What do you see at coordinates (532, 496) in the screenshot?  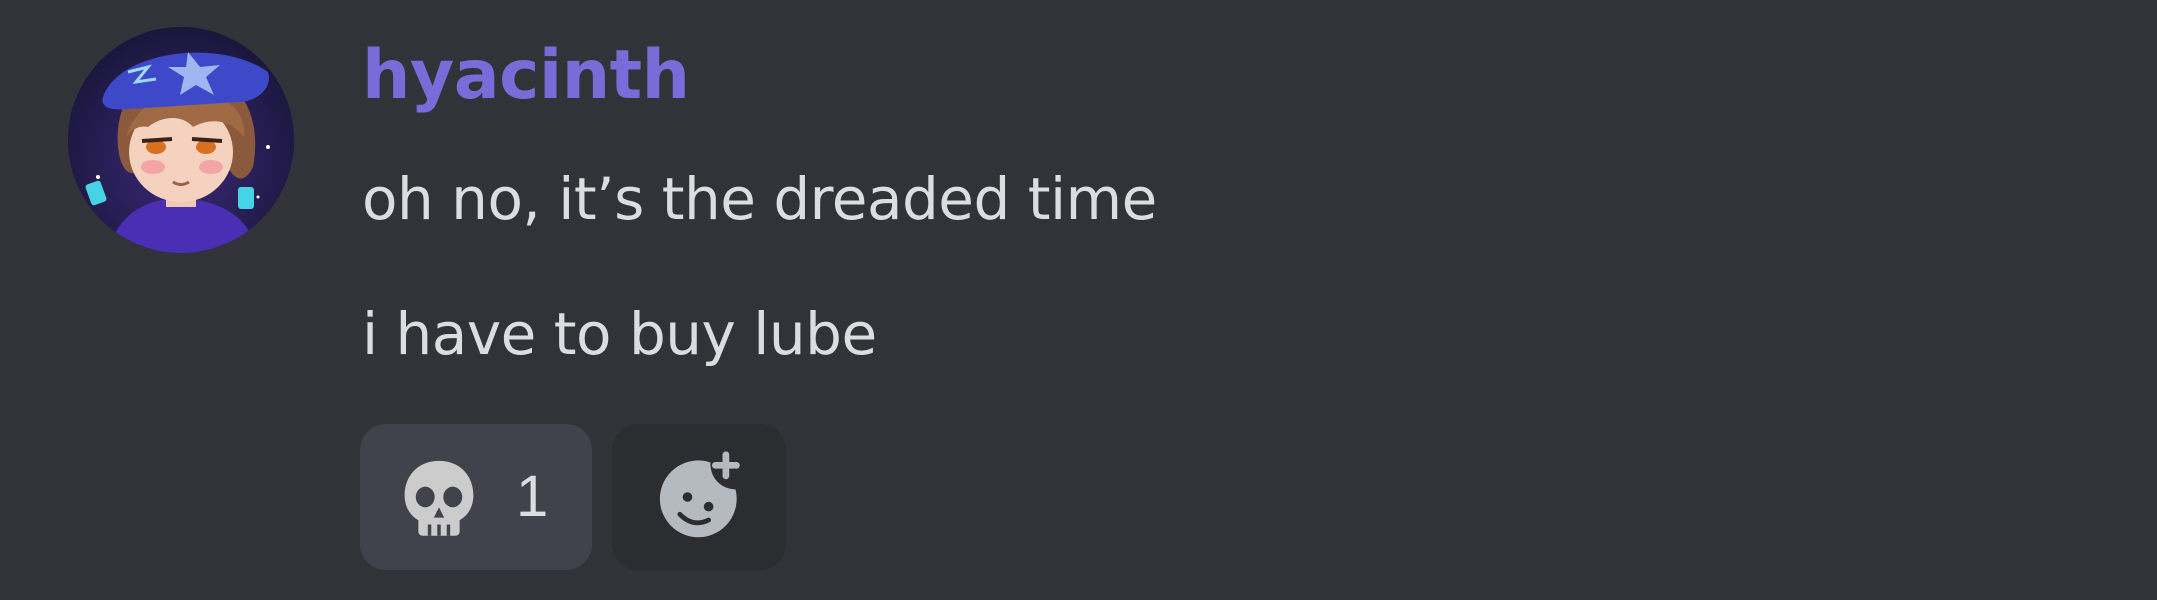 I see `reaction-count: 1` at bounding box center [532, 496].